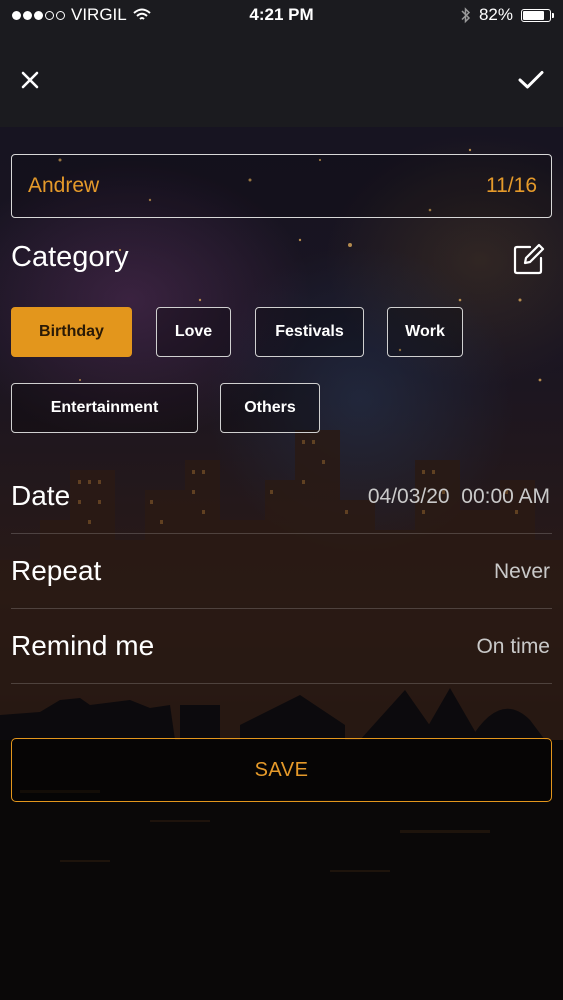 This screenshot has width=563, height=1000. I want to click on date-label: Date, so click(41, 495).